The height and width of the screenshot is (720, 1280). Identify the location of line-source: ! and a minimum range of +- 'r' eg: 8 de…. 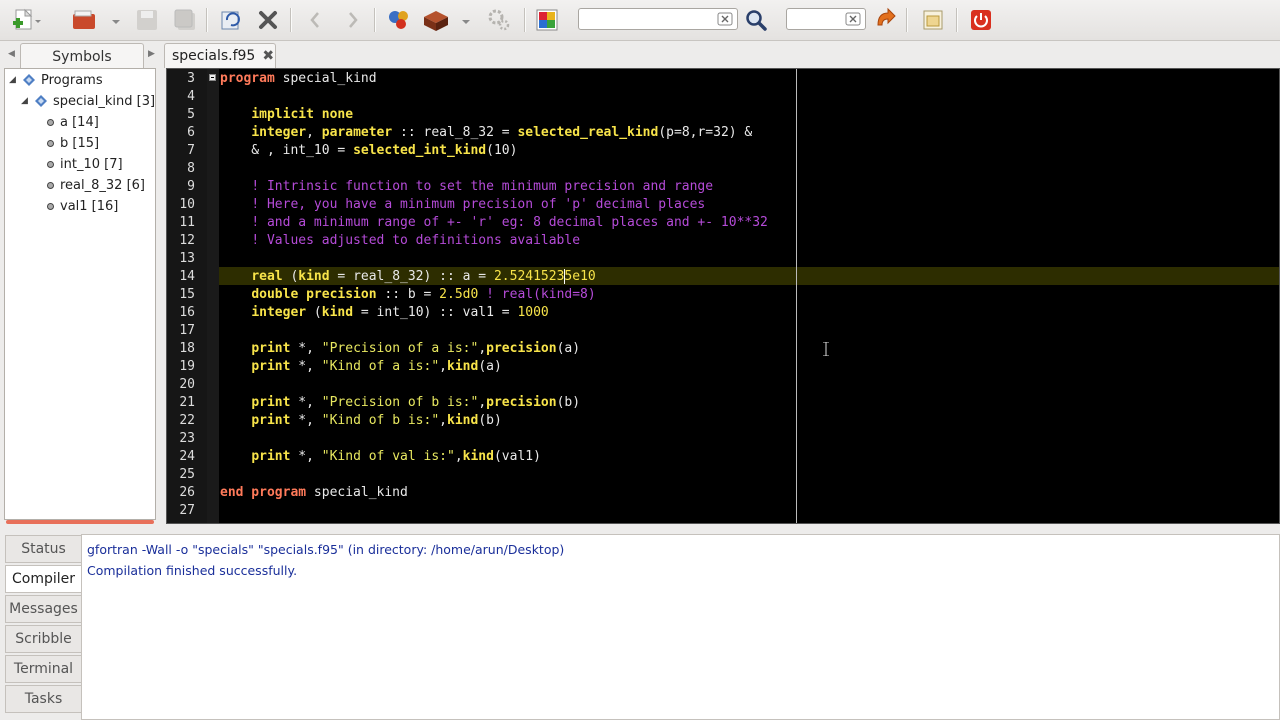
(494, 223).